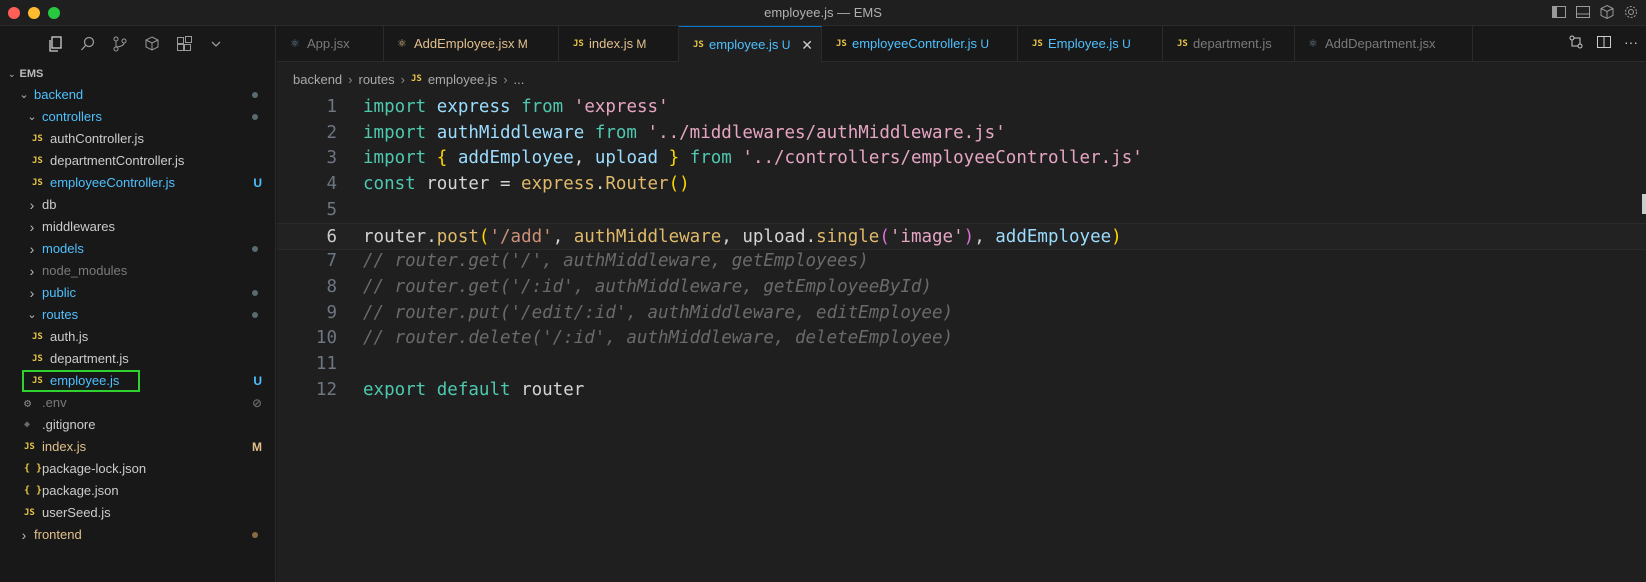  I want to click on tab-label: index.js M, so click(618, 43).